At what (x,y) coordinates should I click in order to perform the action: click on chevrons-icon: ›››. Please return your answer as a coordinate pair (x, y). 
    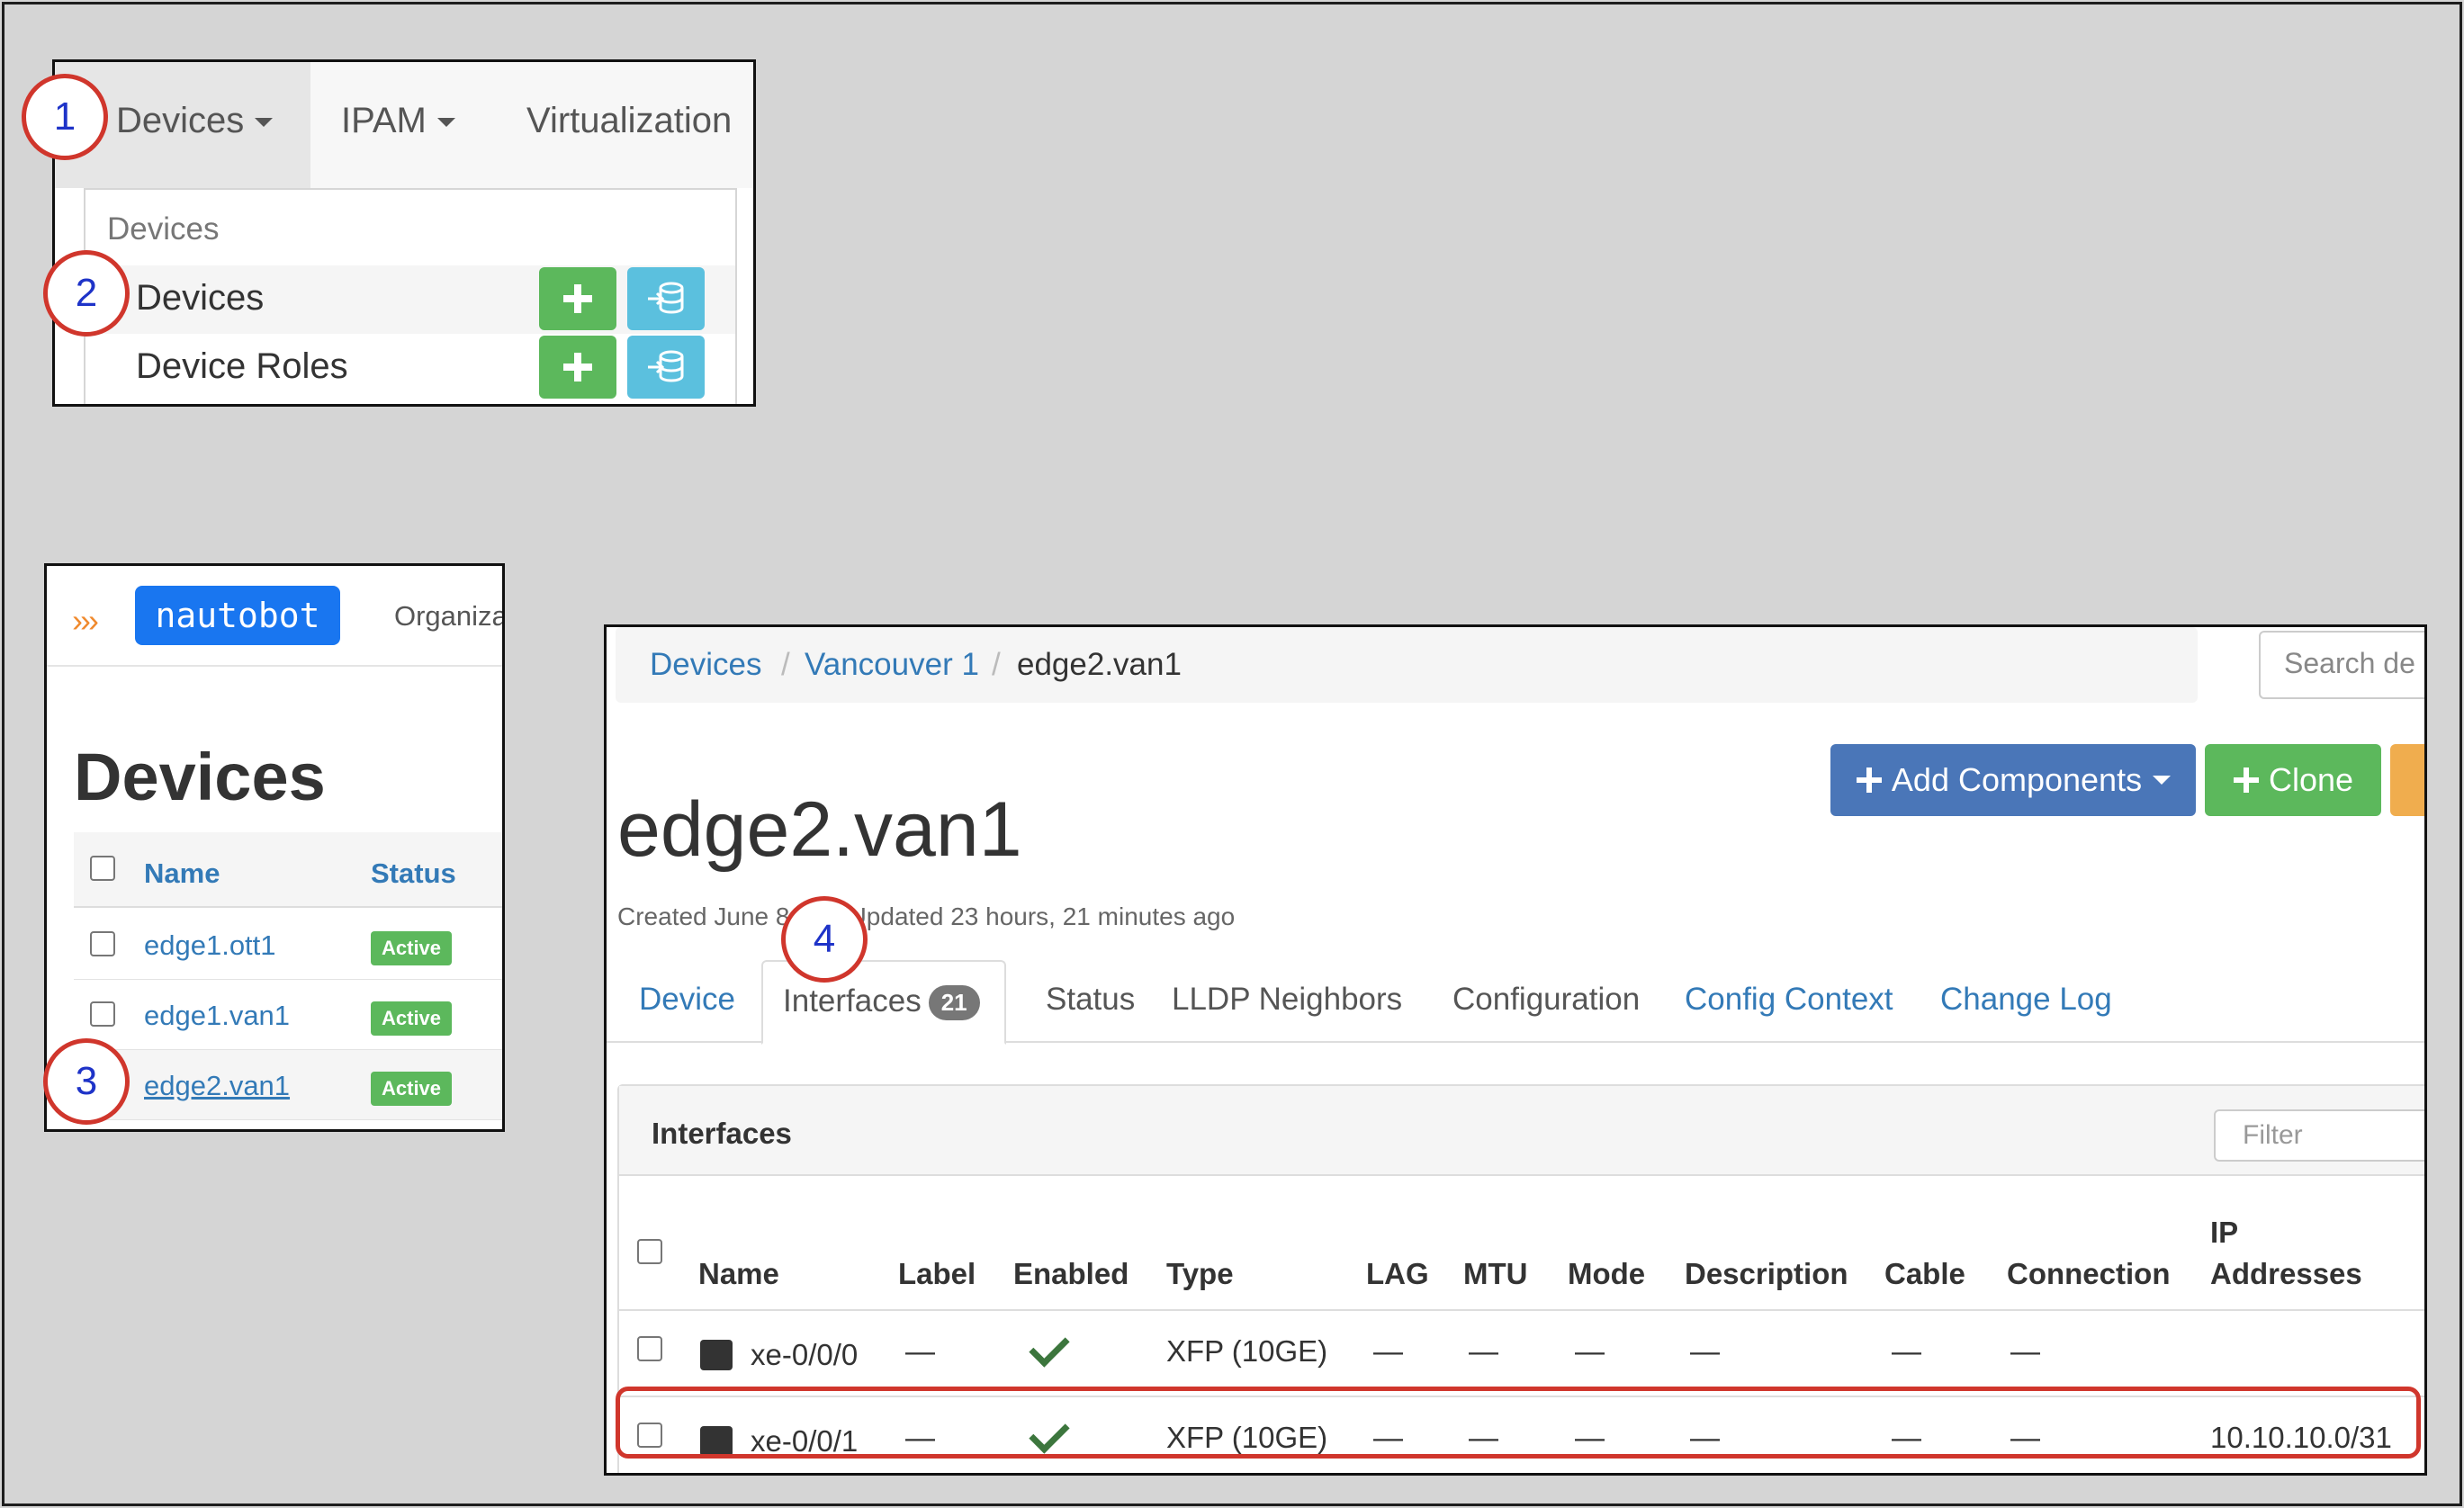
    Looking at the image, I should click on (85, 620).